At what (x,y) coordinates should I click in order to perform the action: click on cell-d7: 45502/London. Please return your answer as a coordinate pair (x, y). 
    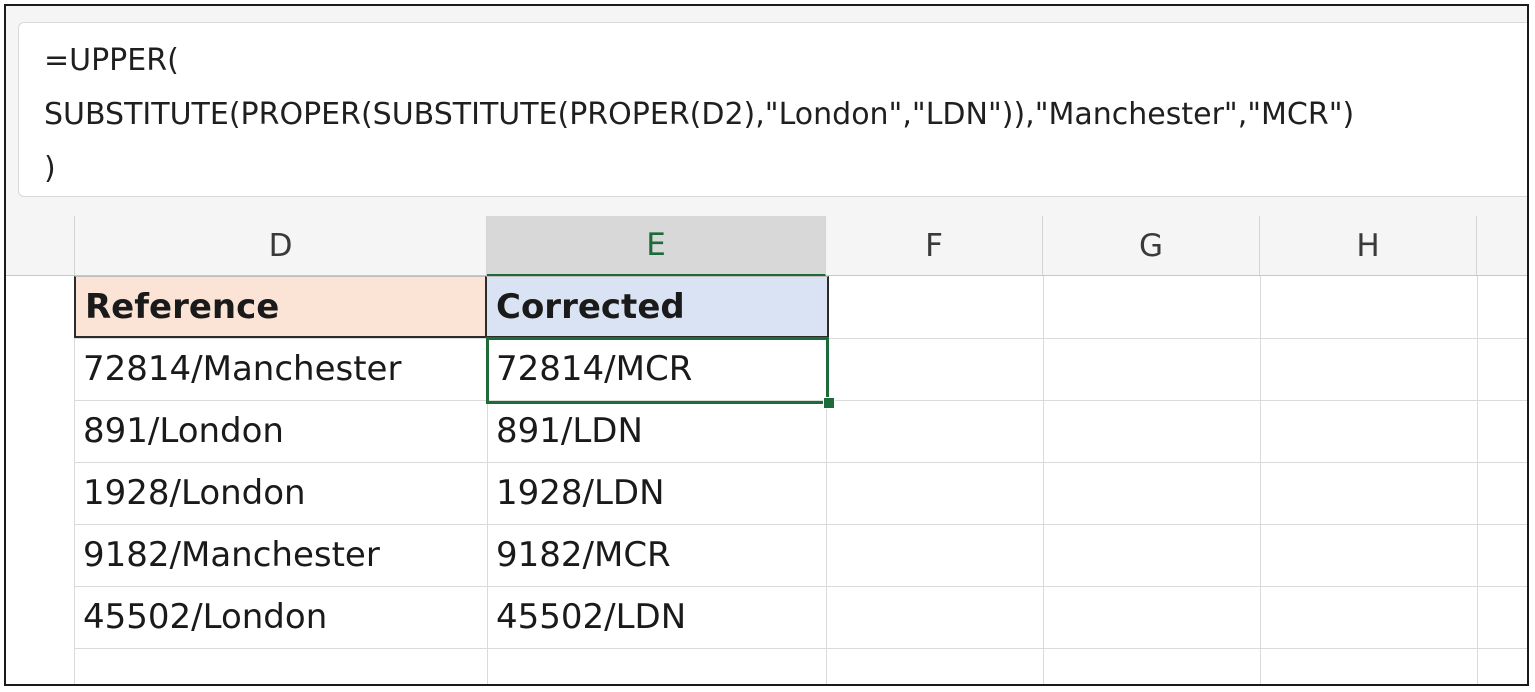
    Looking at the image, I should click on (280, 617).